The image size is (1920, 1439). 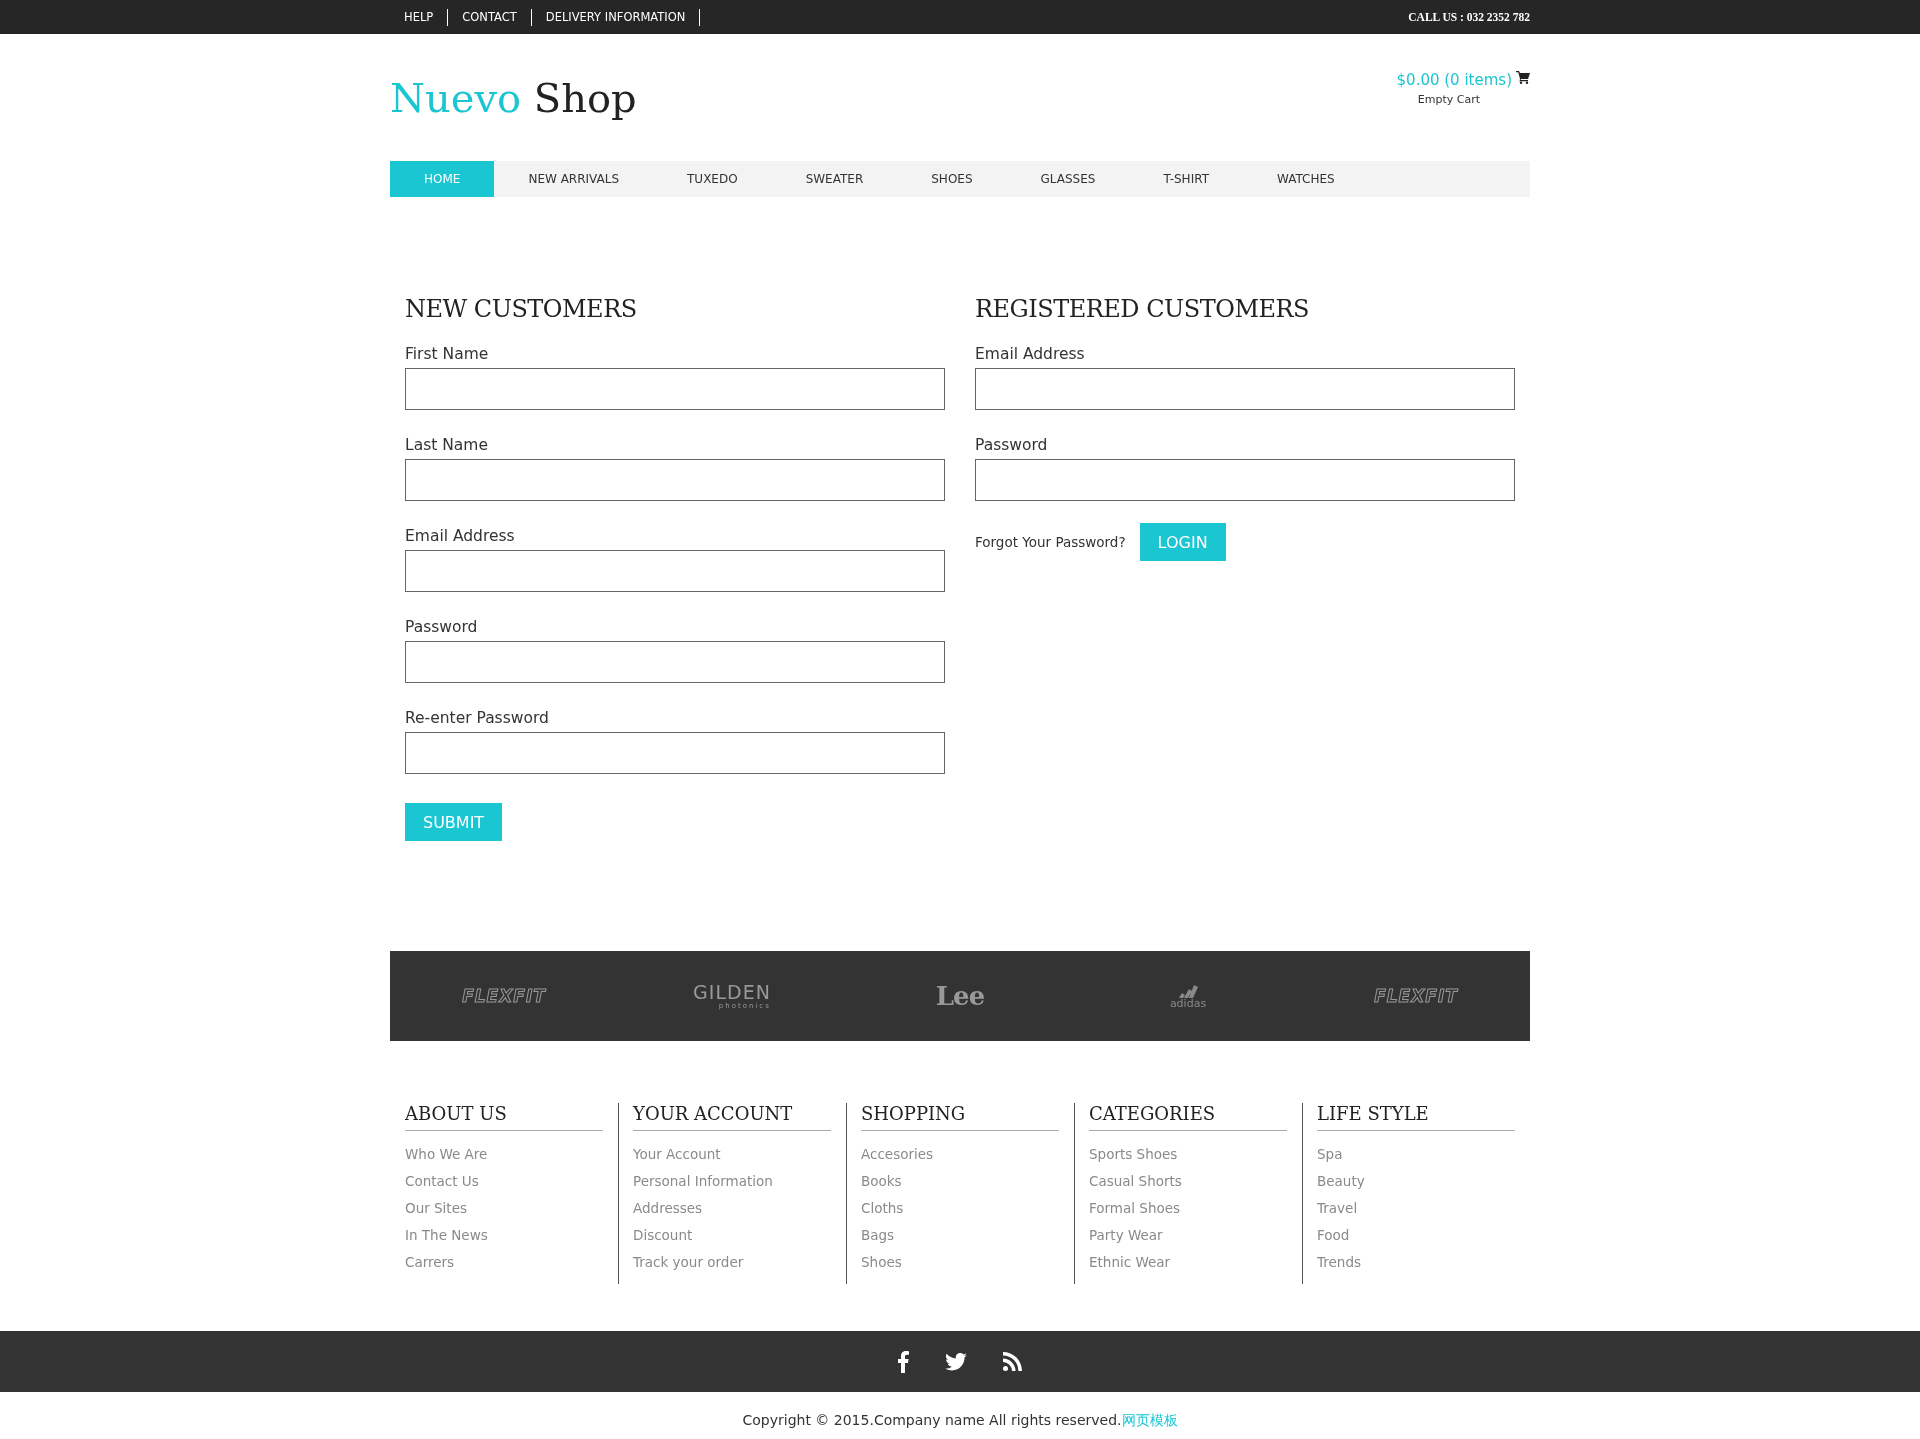 What do you see at coordinates (436, 1208) in the screenshot?
I see `footer-link: Our Sites` at bounding box center [436, 1208].